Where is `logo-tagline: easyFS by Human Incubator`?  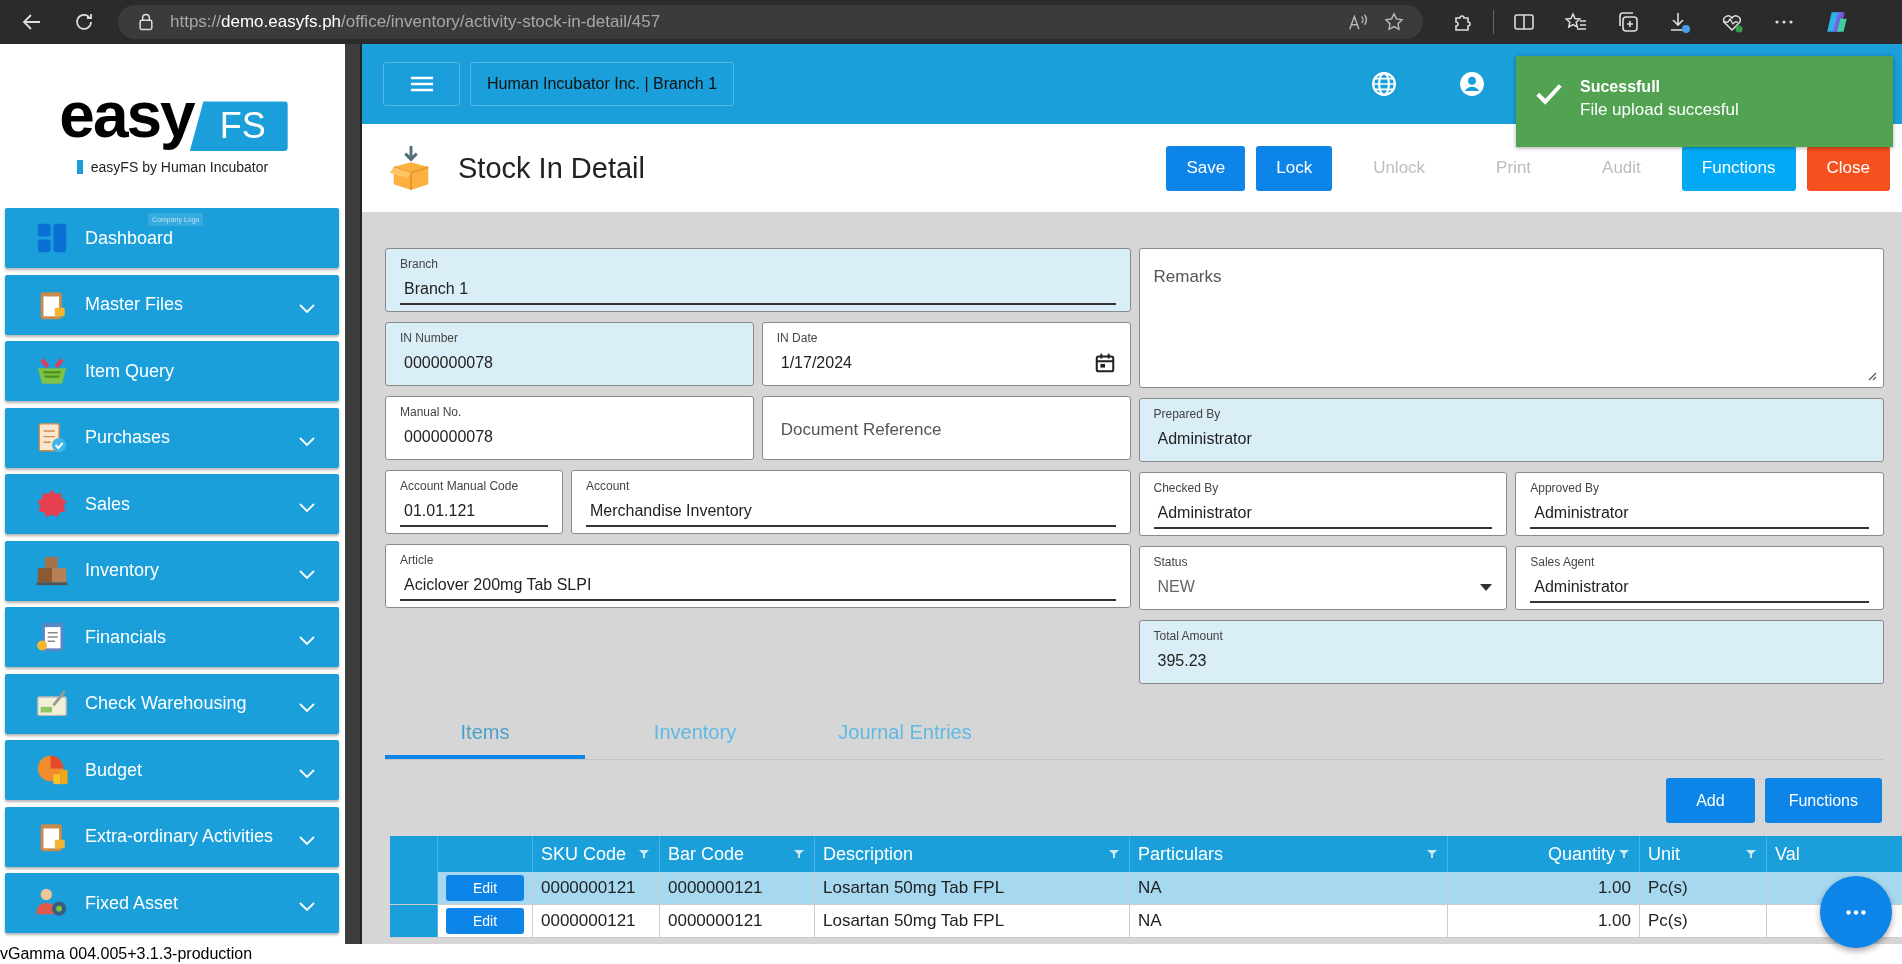
logo-tagline: easyFS by Human Incubator is located at coordinates (179, 167).